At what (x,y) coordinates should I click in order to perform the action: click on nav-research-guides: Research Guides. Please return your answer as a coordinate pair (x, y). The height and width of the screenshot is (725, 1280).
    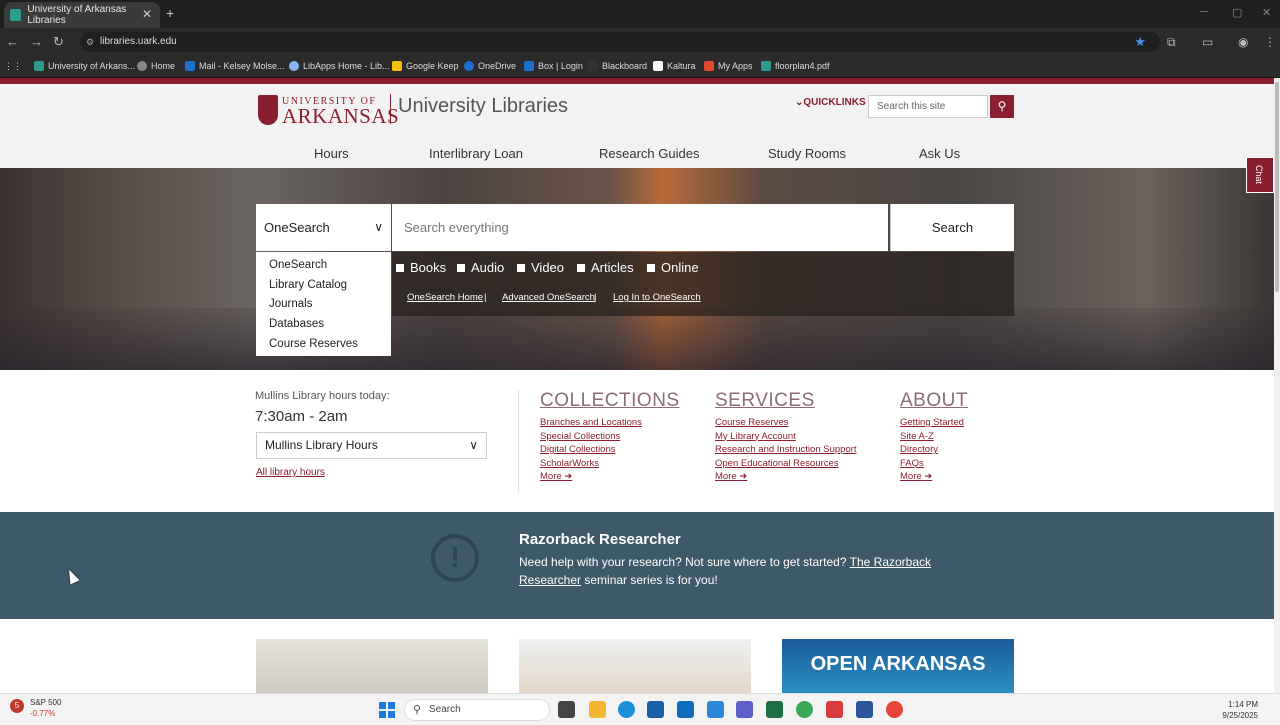
    Looking at the image, I should click on (649, 153).